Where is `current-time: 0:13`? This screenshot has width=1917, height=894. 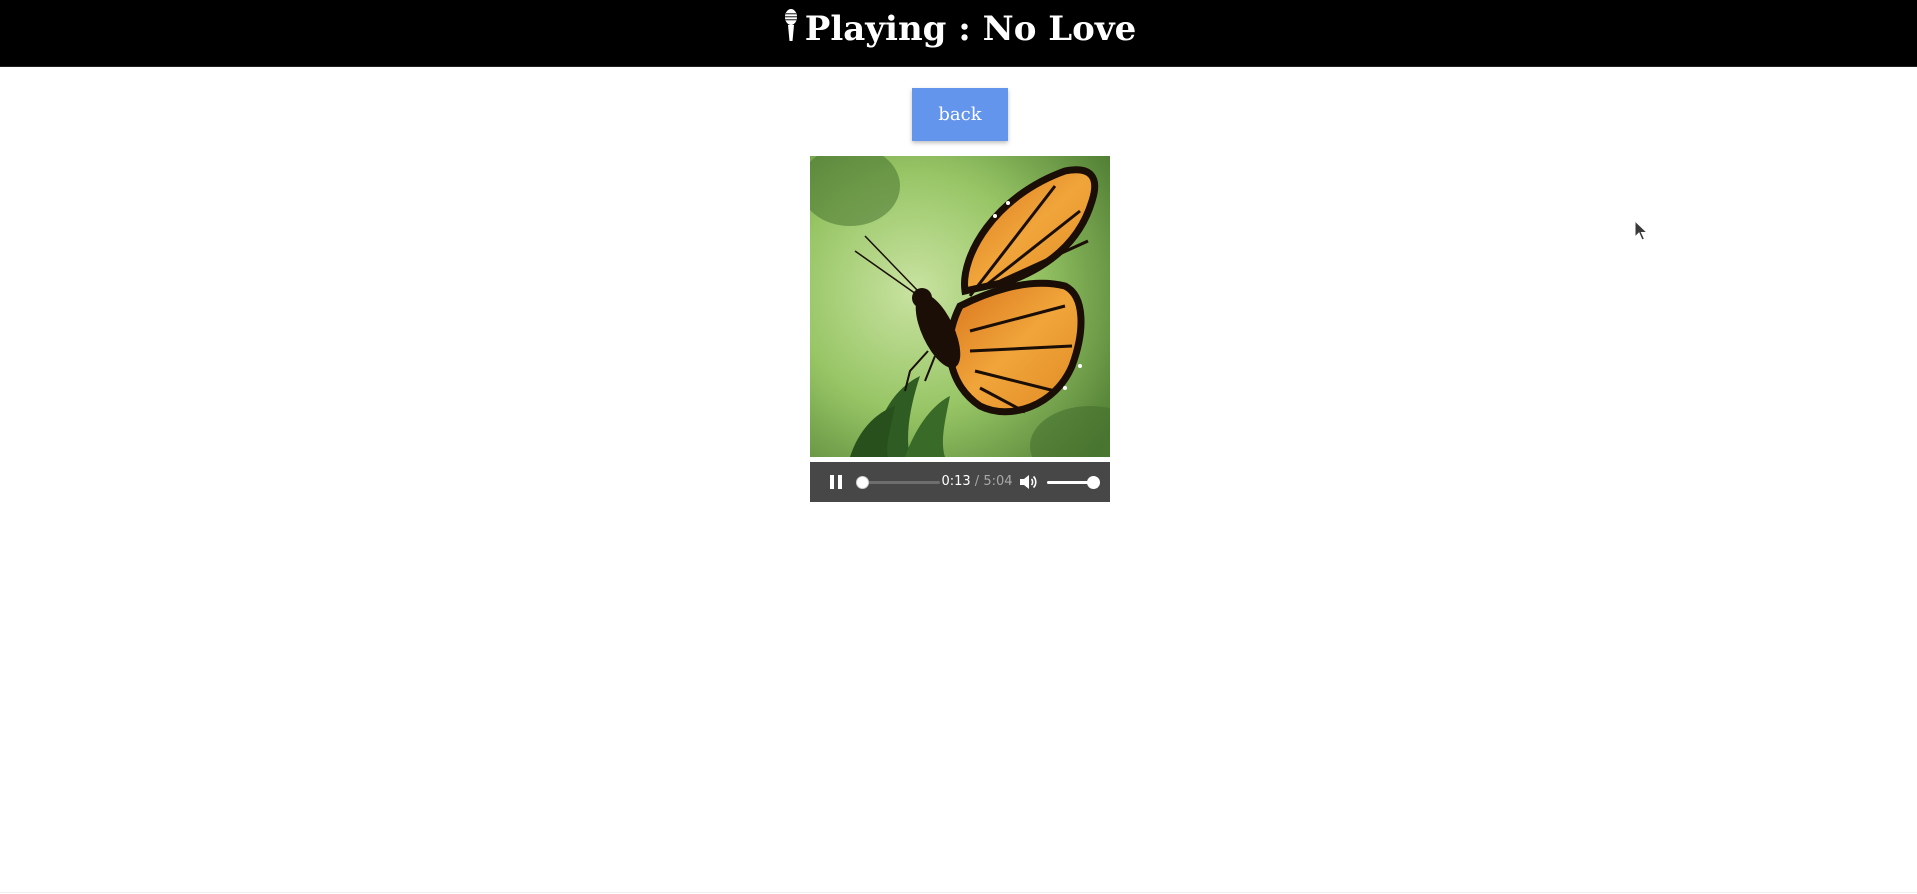 current-time: 0:13 is located at coordinates (956, 481).